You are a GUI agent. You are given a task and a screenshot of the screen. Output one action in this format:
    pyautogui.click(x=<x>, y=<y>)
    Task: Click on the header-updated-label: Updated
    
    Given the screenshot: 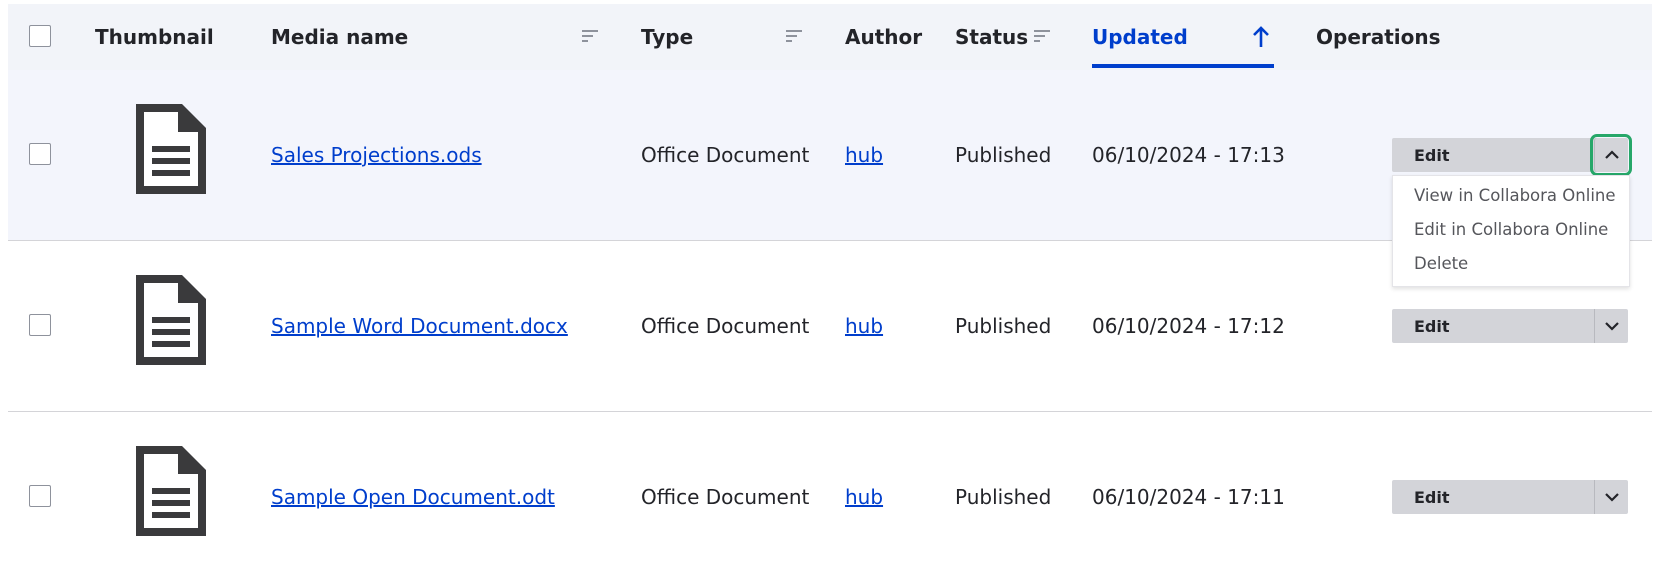 What is the action you would take?
    pyautogui.click(x=1140, y=37)
    